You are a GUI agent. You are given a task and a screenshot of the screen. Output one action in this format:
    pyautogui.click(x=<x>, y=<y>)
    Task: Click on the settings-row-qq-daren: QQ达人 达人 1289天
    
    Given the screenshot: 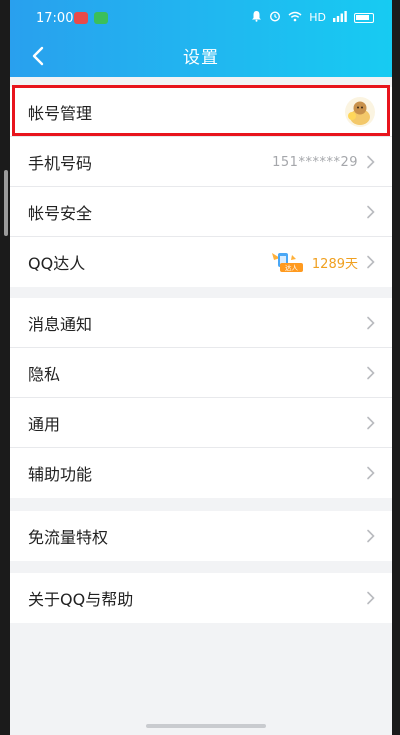 What is the action you would take?
    pyautogui.click(x=201, y=262)
    